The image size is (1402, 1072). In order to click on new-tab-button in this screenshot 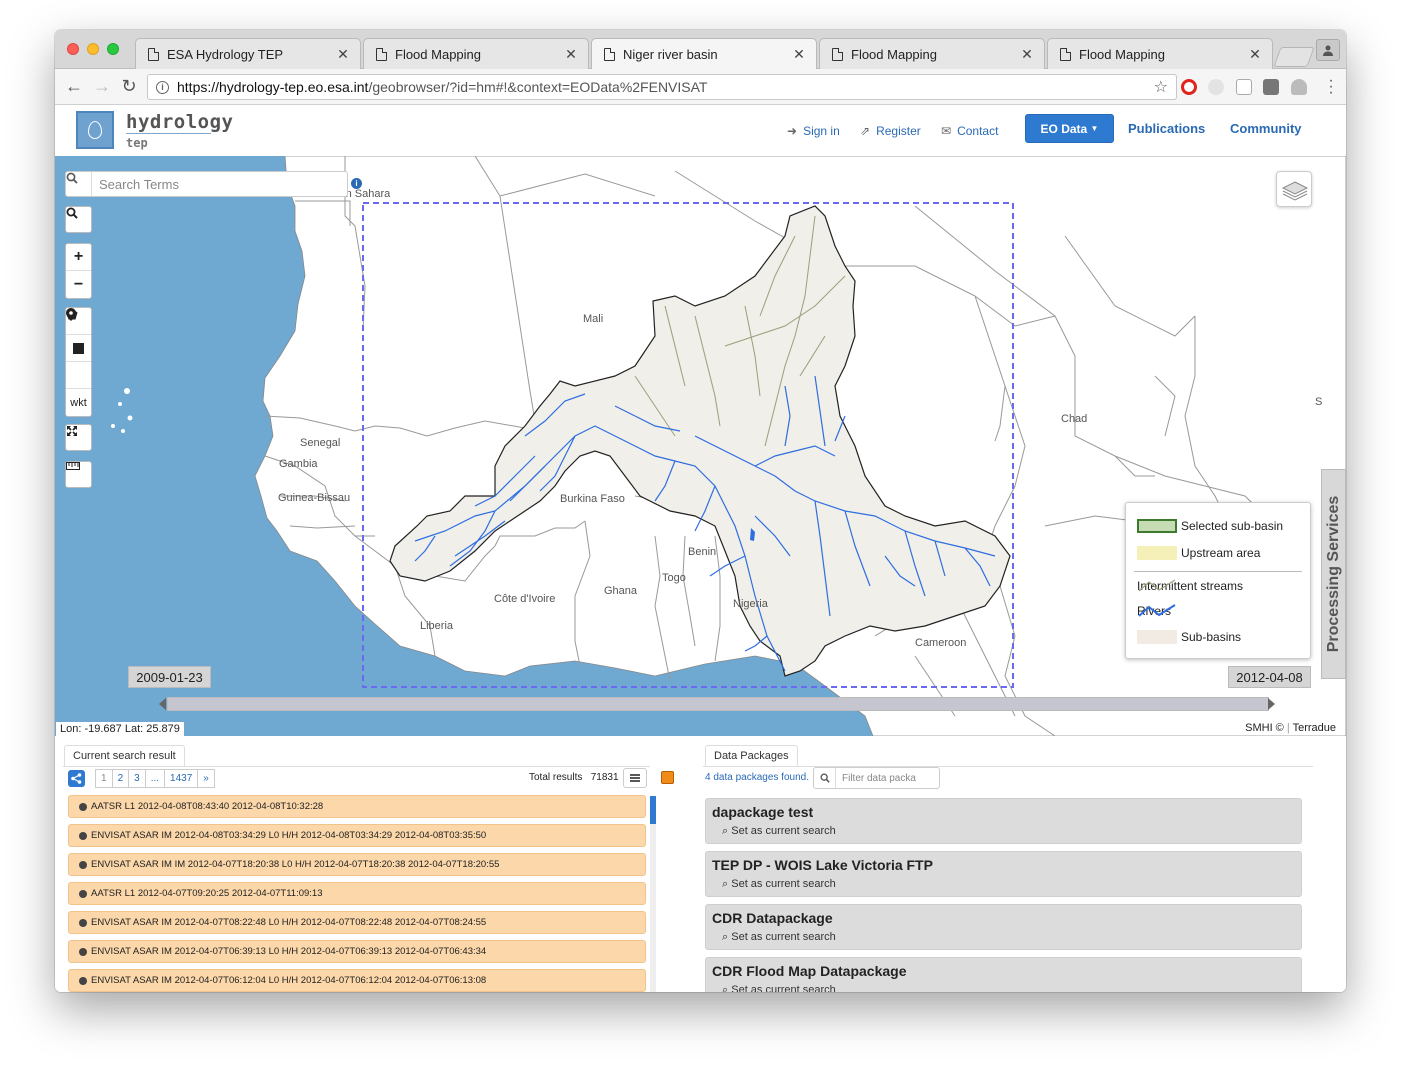, I will do `click(1294, 57)`.